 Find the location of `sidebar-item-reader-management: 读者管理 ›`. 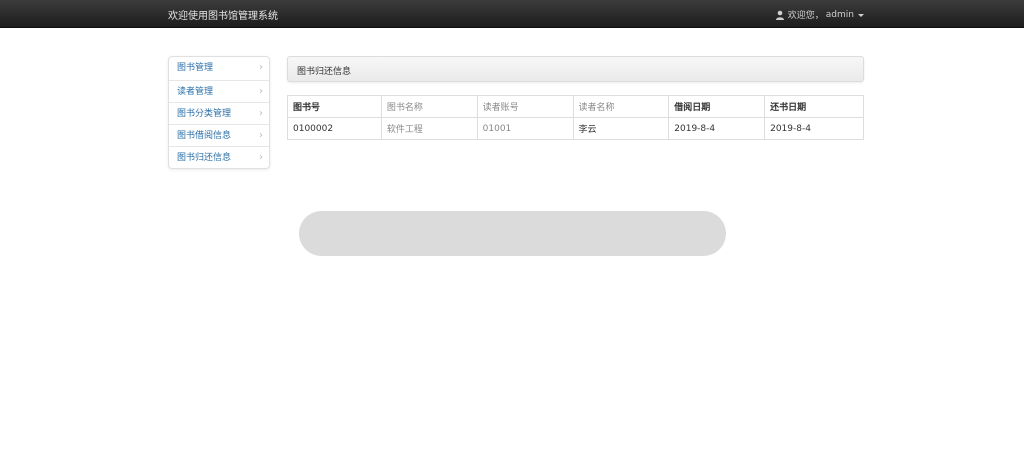

sidebar-item-reader-management: 读者管理 › is located at coordinates (219, 91).